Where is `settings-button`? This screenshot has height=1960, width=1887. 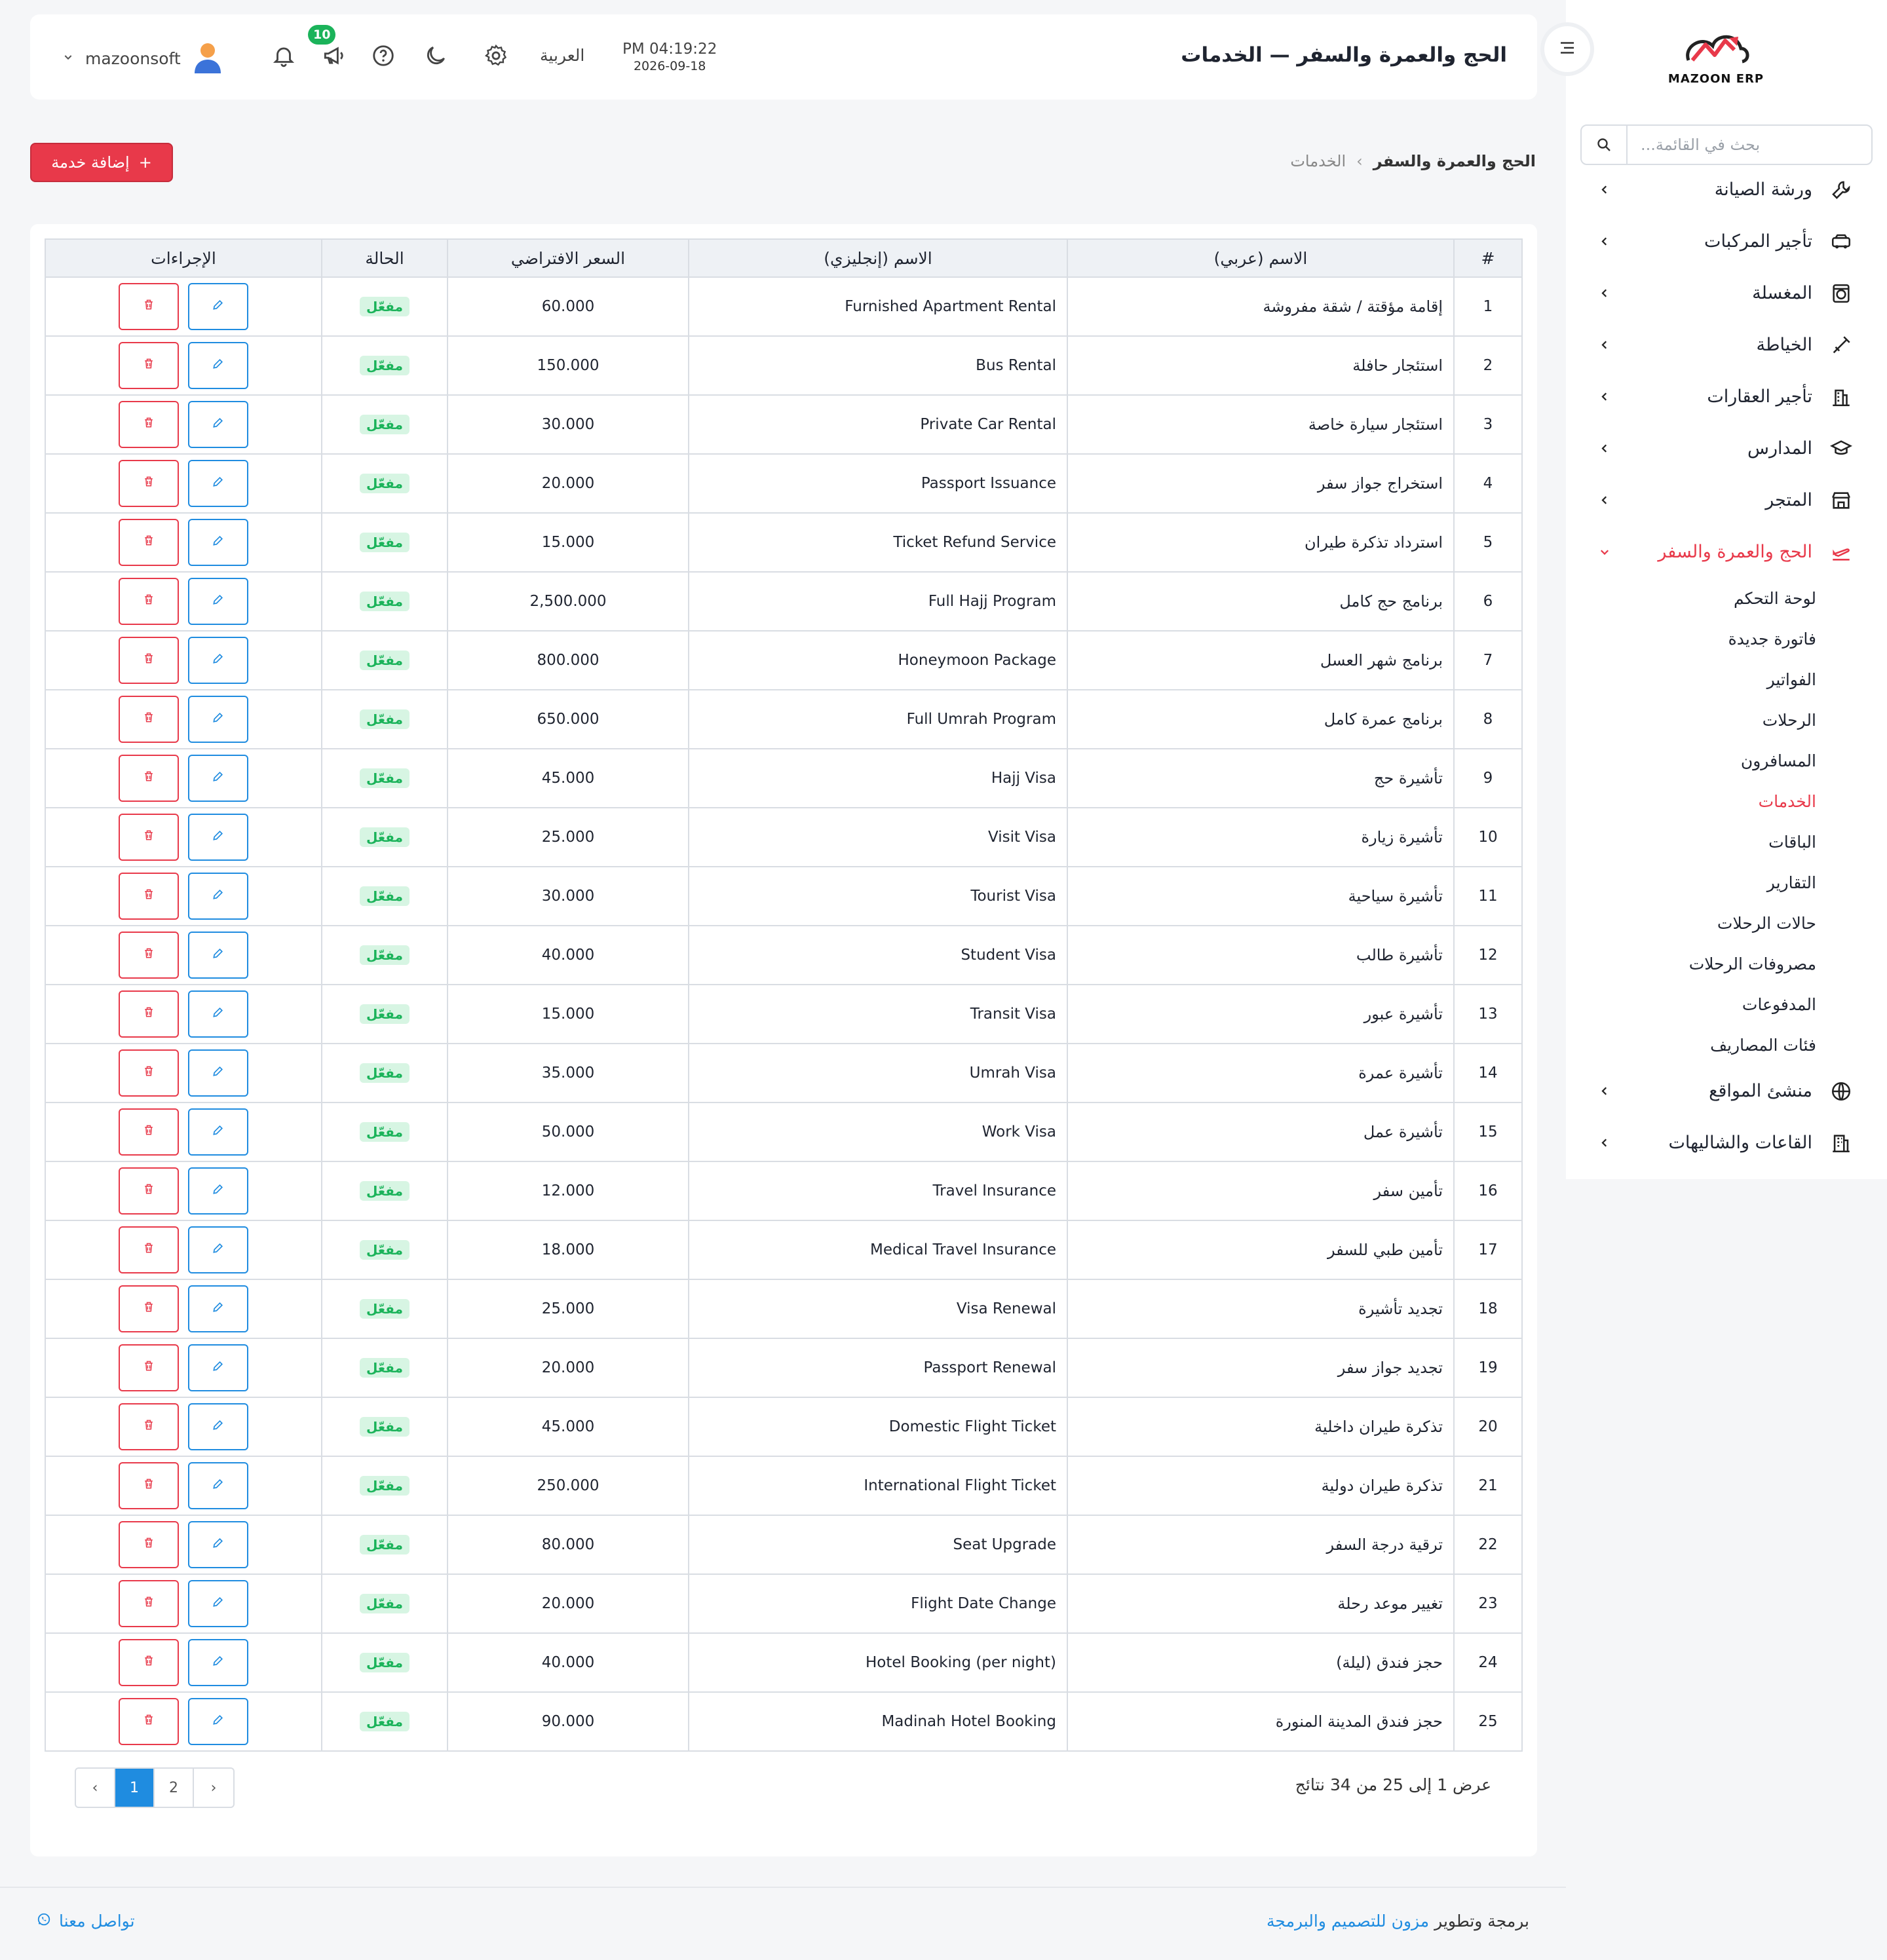
settings-button is located at coordinates (496, 57).